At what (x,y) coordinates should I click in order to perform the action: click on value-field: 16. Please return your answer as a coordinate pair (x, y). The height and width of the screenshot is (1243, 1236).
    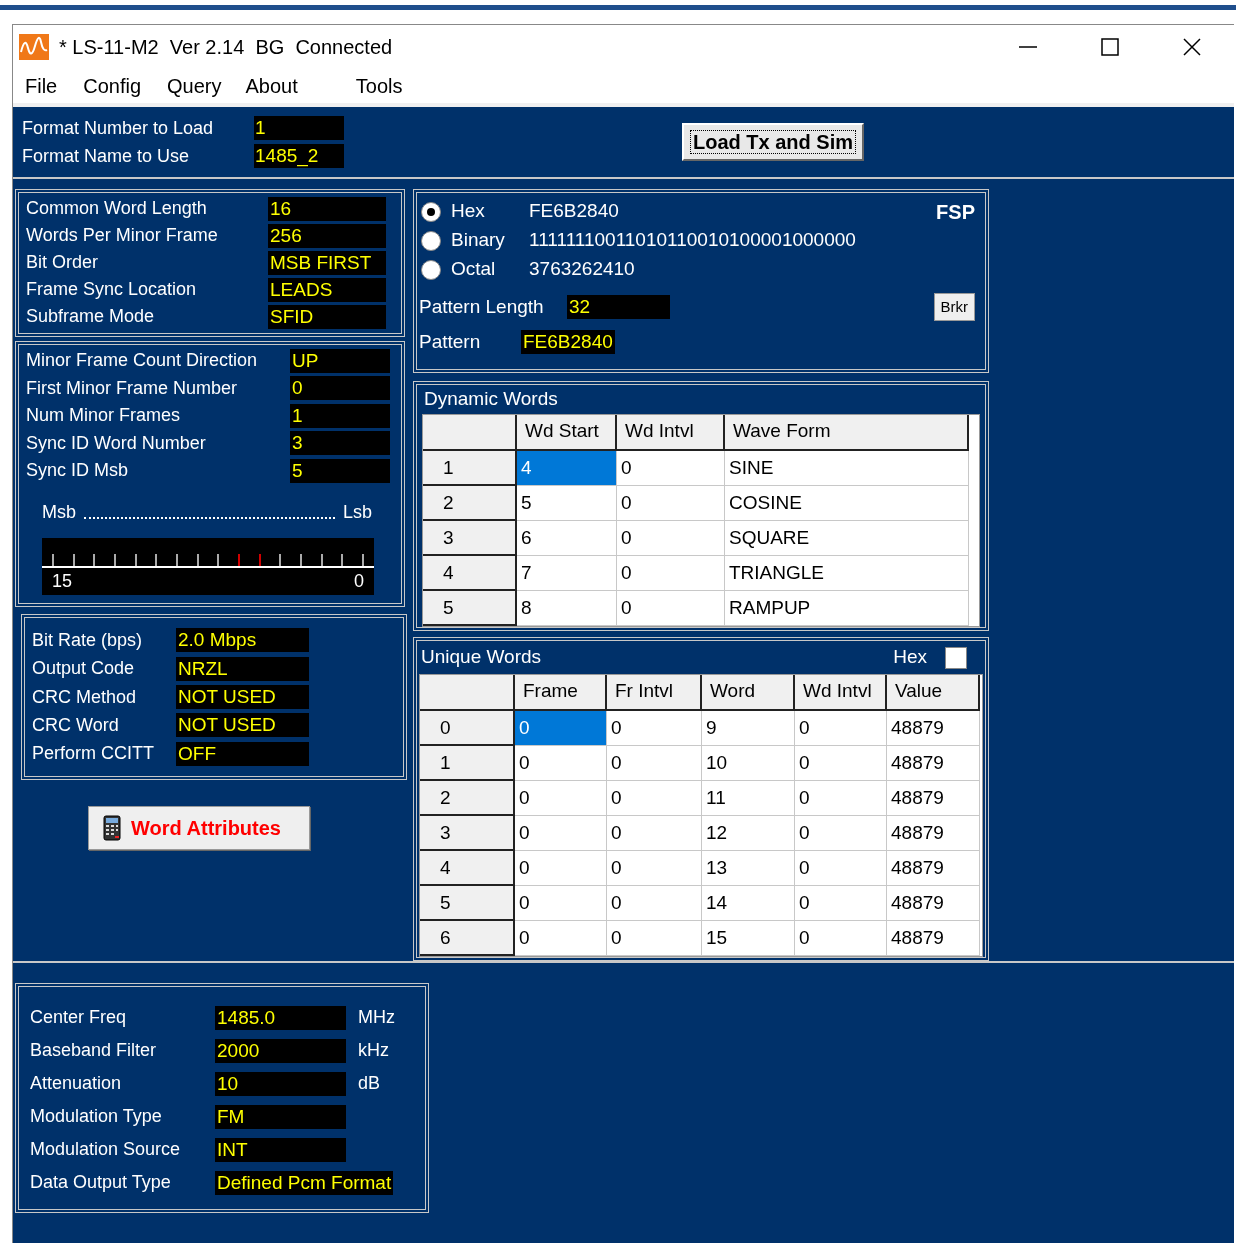
    Looking at the image, I should click on (327, 208).